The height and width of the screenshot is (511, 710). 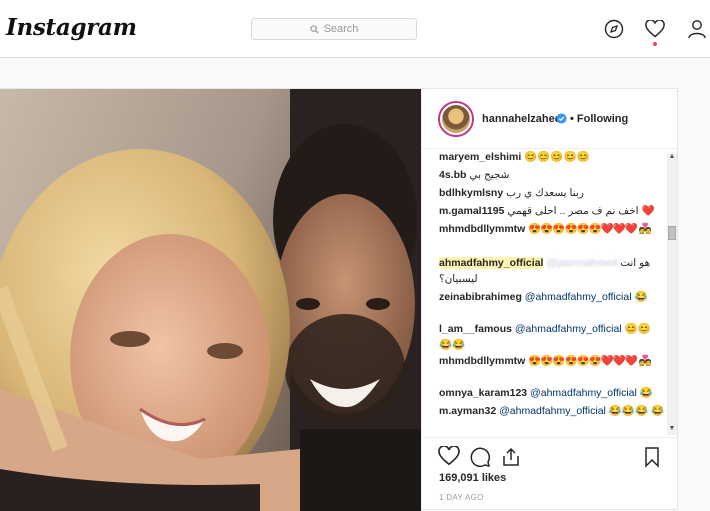 I want to click on share-icon, so click(x=511, y=457).